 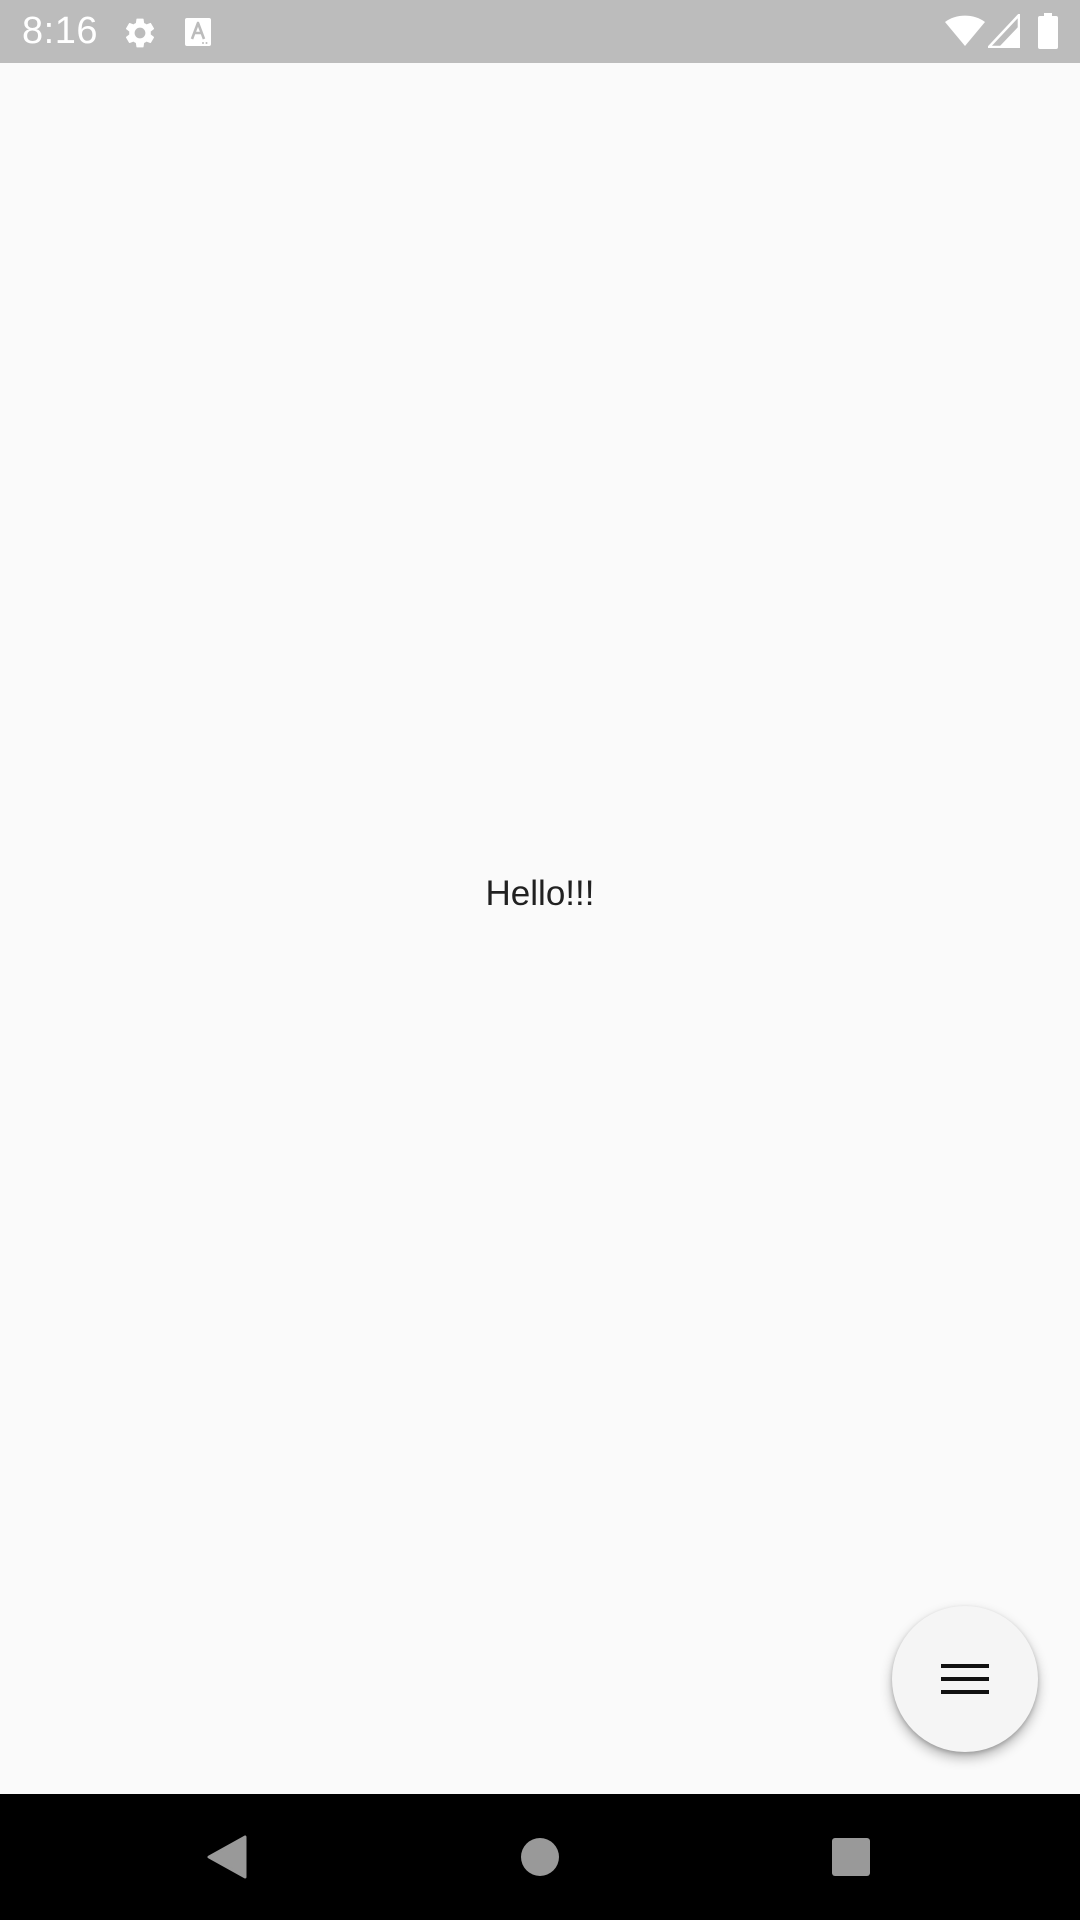 I want to click on home-icon, so click(x=540, y=1857).